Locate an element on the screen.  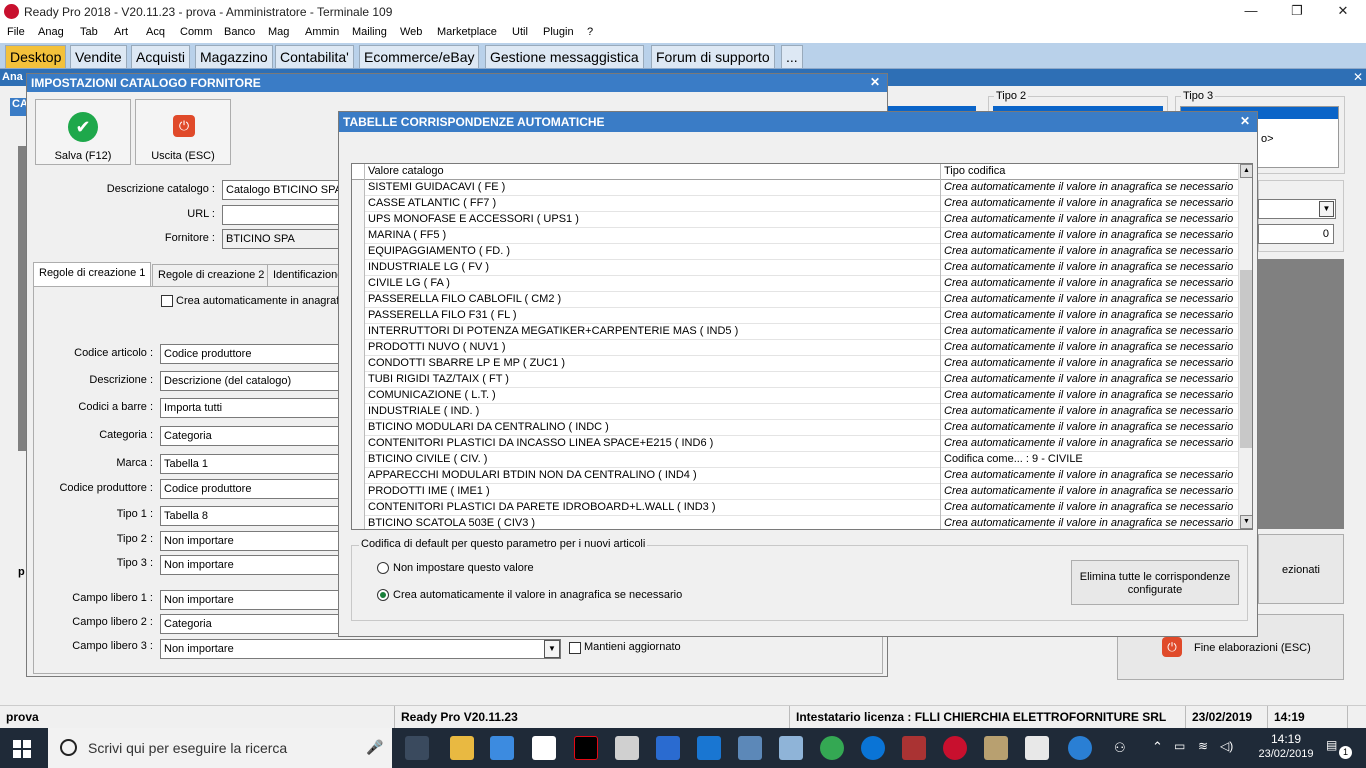
right-number-field: 0 is located at coordinates (1296, 234).